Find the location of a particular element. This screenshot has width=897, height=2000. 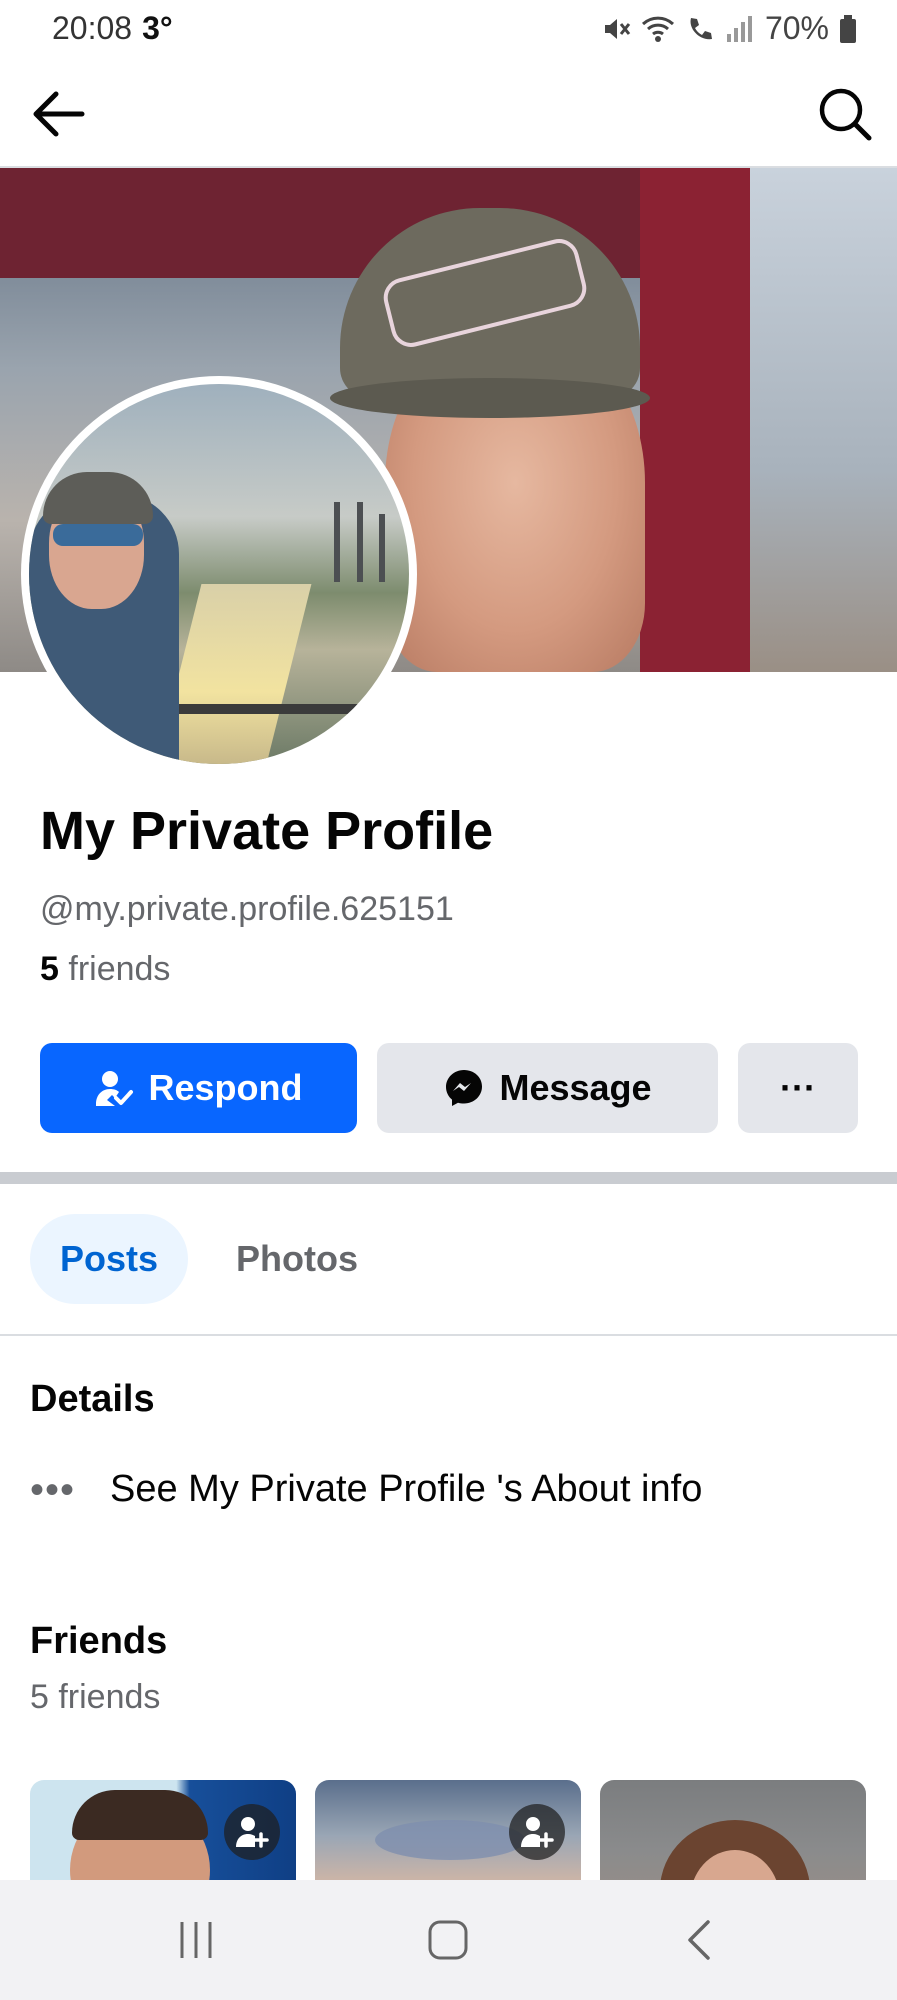

profile-name: My Private Profile is located at coordinates (267, 831).